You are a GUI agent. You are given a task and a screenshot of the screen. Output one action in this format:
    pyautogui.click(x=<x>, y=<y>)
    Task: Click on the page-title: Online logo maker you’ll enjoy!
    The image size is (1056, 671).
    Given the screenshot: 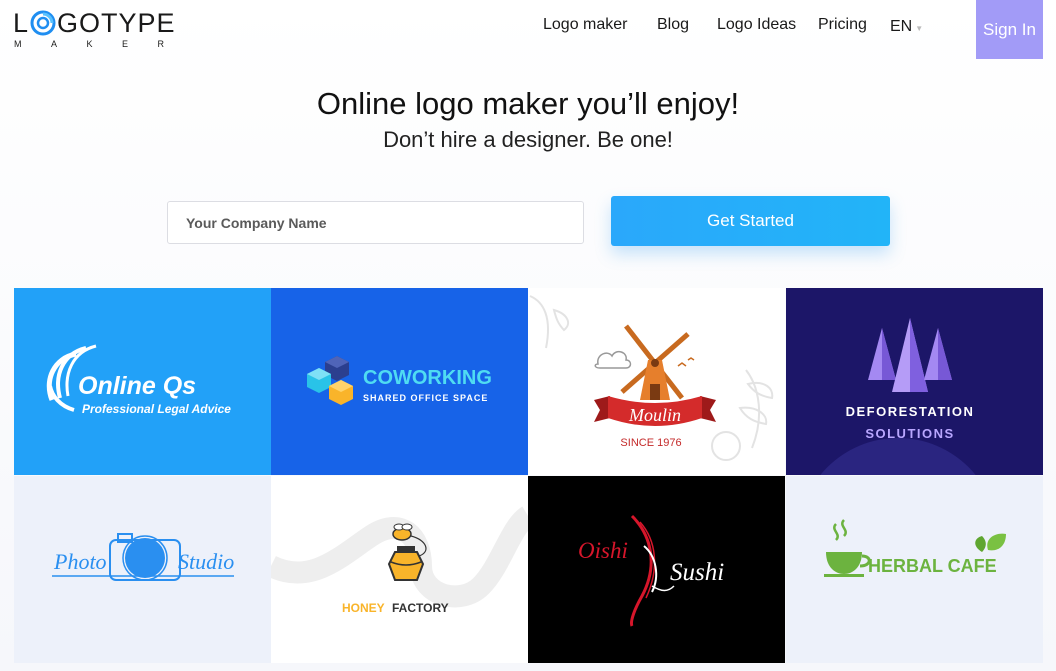 What is the action you would take?
    pyautogui.click(x=528, y=103)
    